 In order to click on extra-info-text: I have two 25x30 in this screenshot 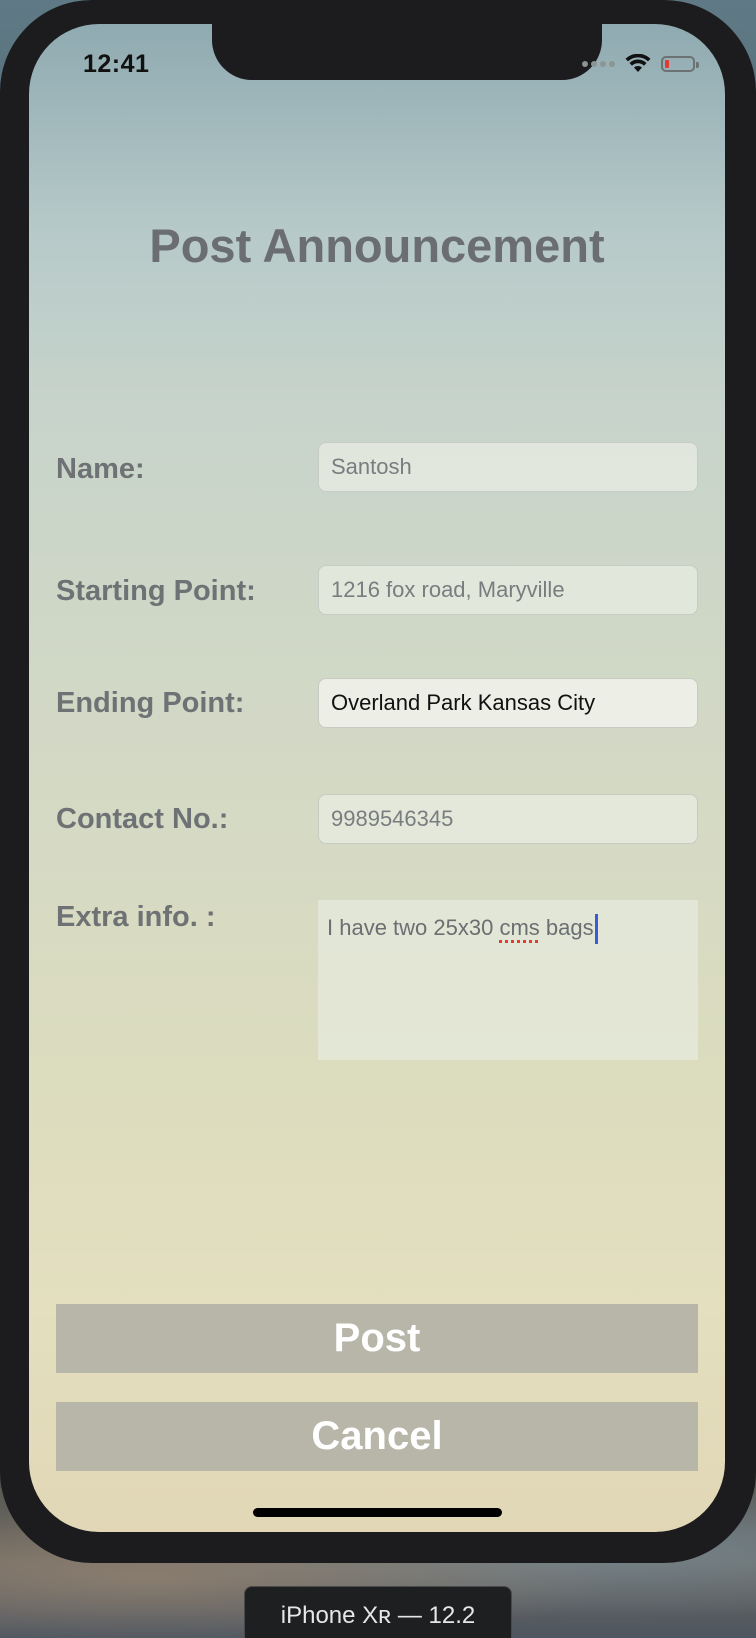, I will do `click(413, 927)`.